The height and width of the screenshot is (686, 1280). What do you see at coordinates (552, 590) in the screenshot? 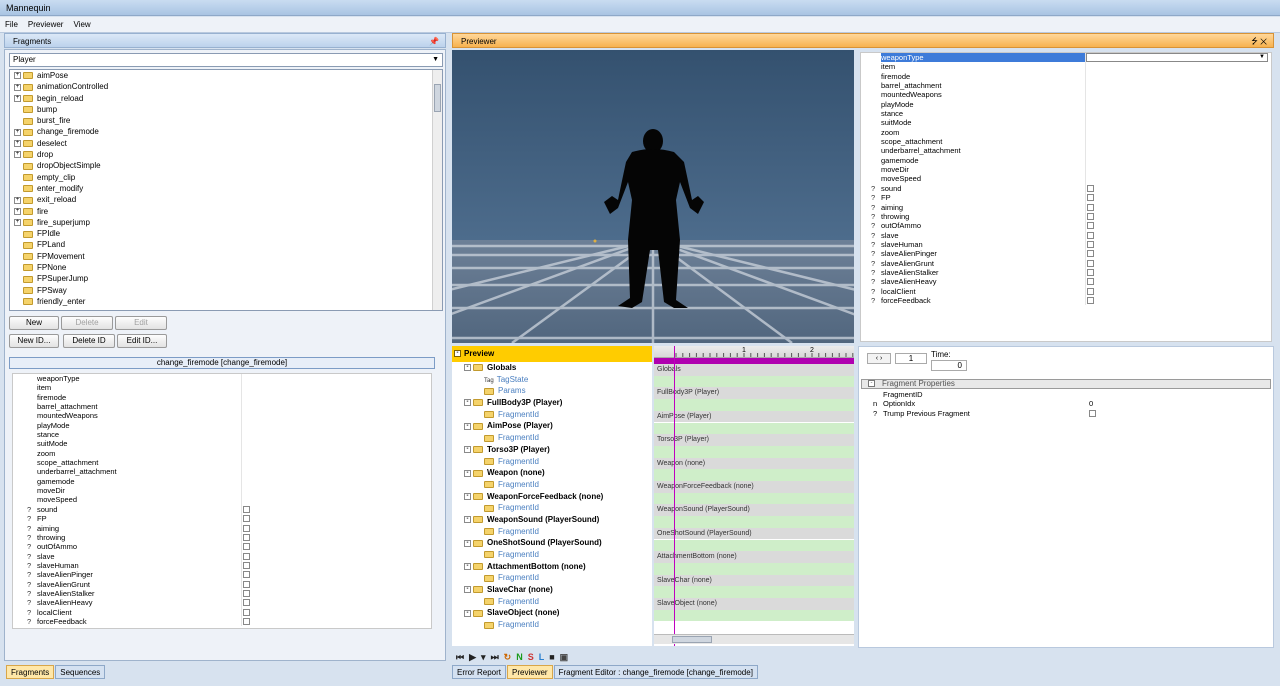
I see `preview-tree-row: - SlaveChar (none)` at bounding box center [552, 590].